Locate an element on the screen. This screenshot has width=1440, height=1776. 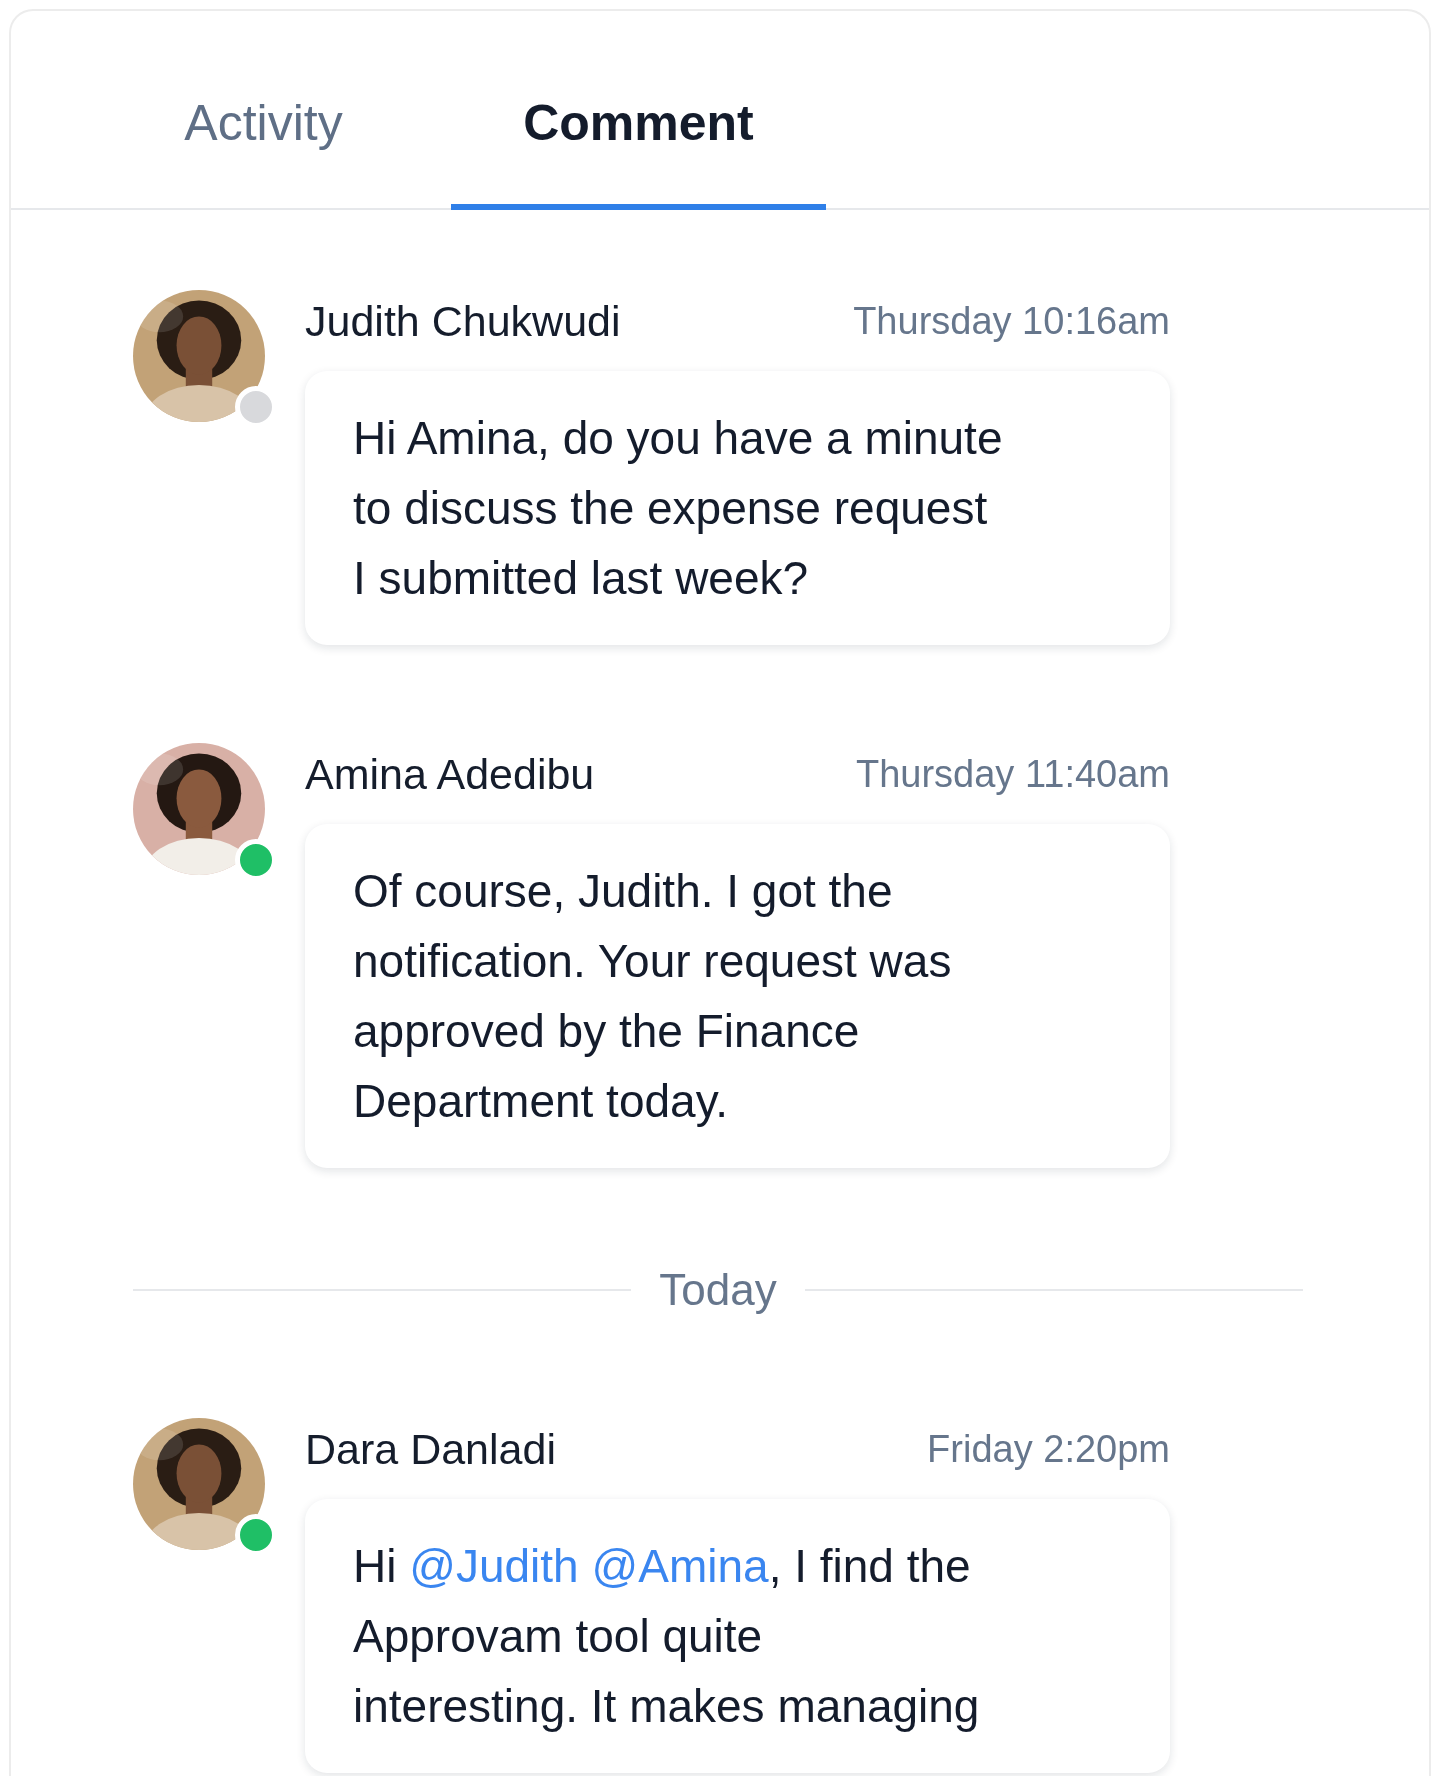
date-divider-label: Today is located at coordinates (718, 1290).